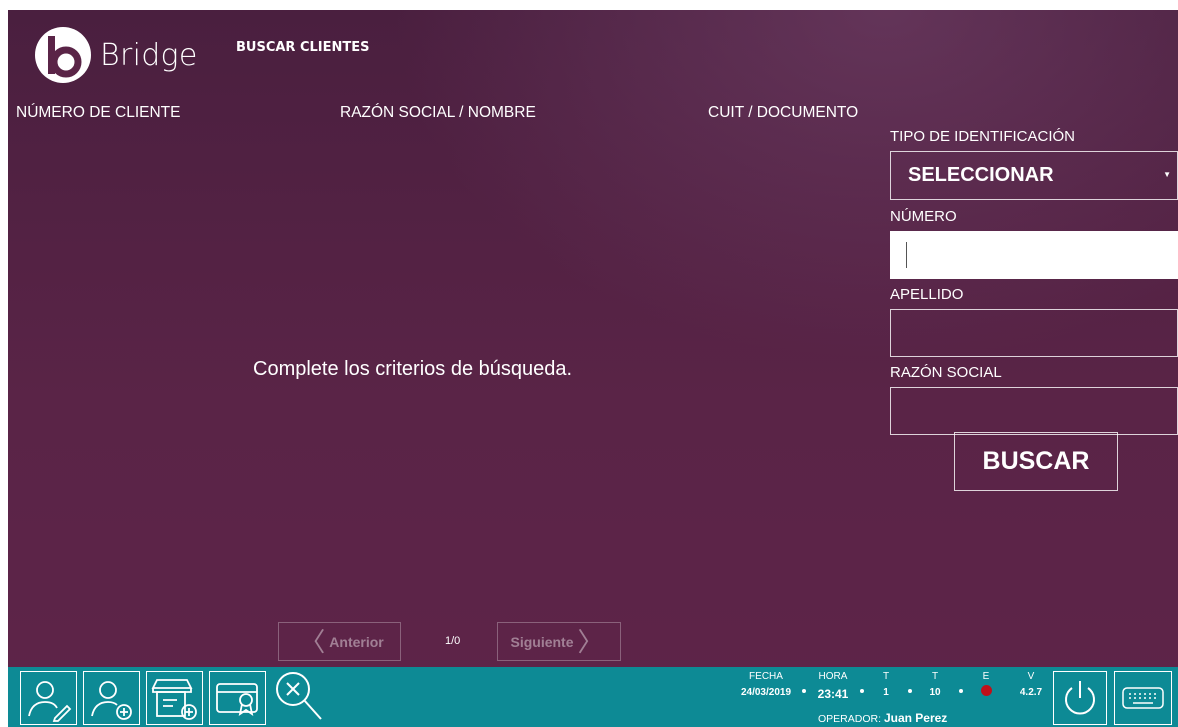 The width and height of the screenshot is (1178, 727). Describe the element at coordinates (927, 294) in the screenshot. I see `surname-label: APELLIDO` at that location.